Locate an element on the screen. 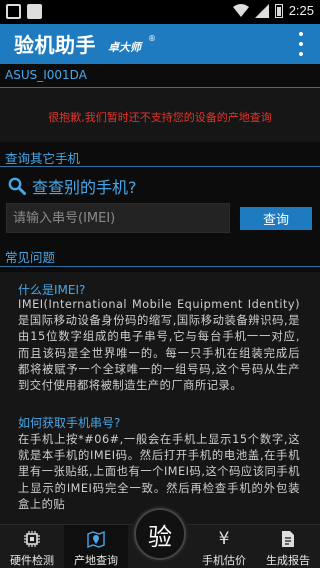 The width and height of the screenshot is (320, 568). imei-input is located at coordinates (118, 218).